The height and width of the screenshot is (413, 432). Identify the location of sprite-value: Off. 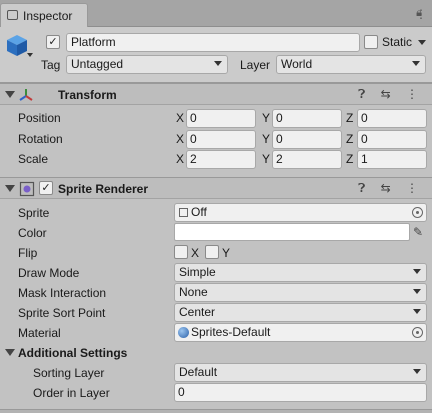
(199, 212).